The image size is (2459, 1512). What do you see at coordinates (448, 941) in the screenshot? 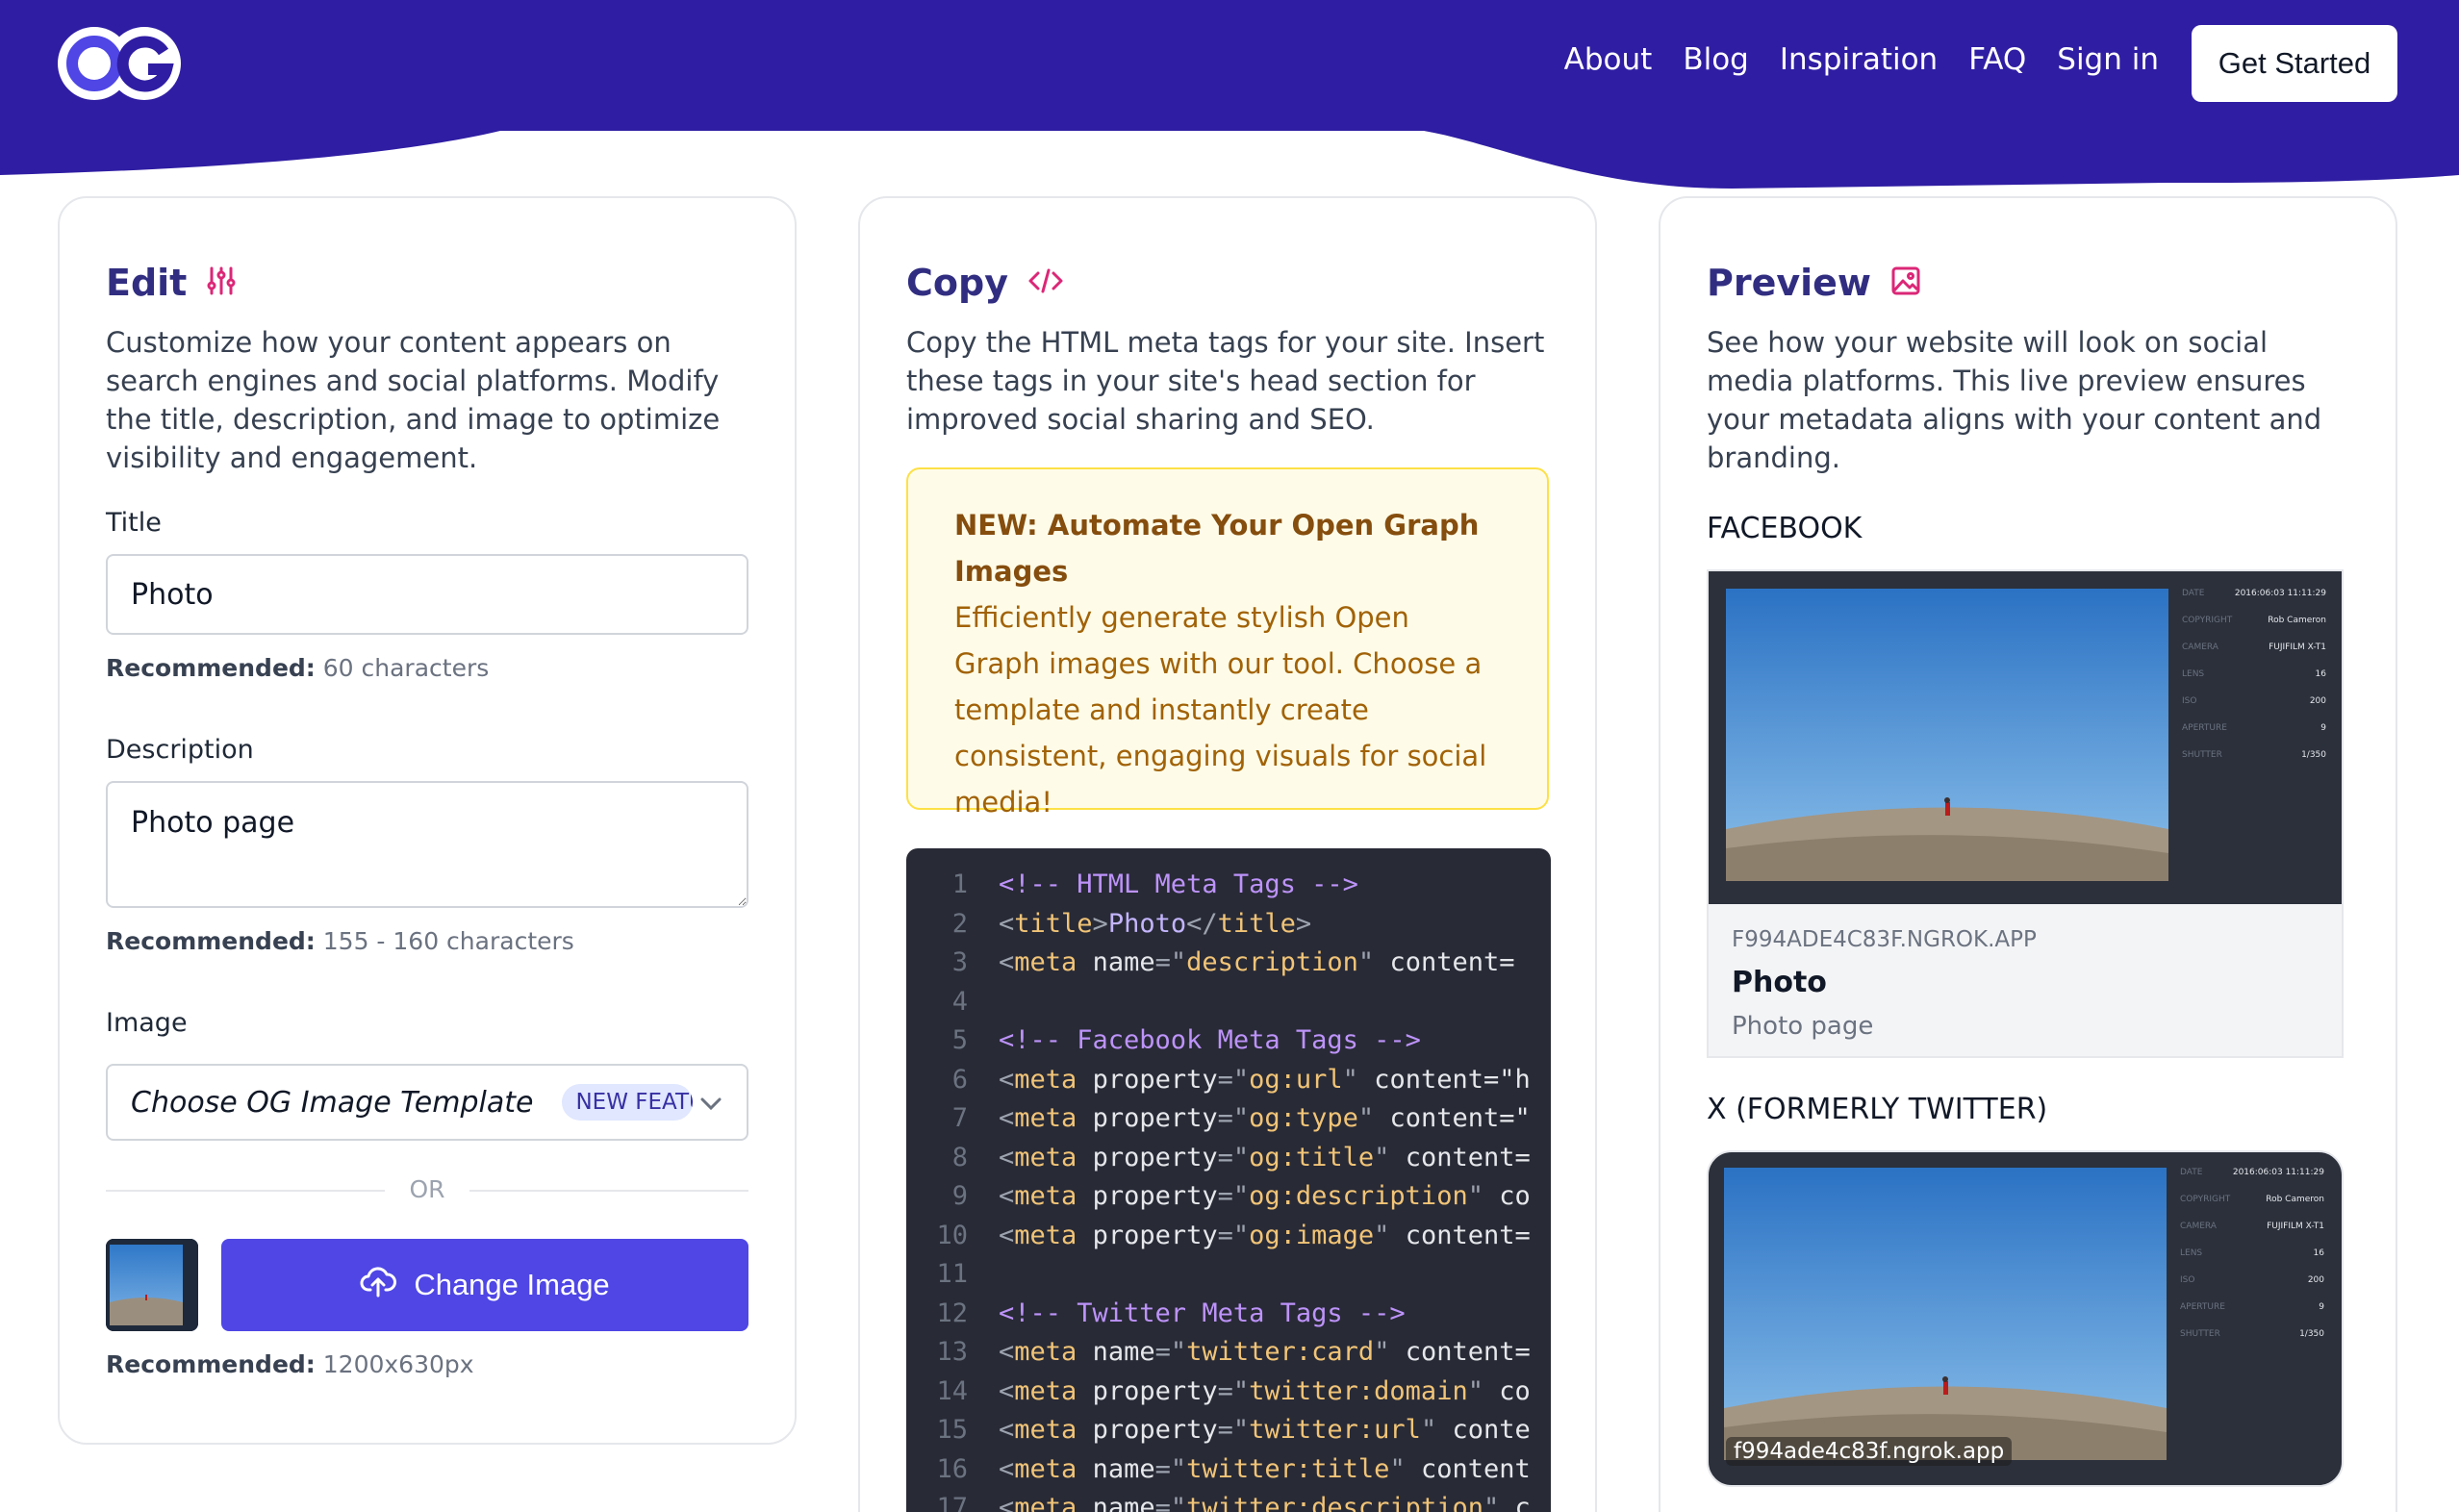
I see `description-hint-value: 155 - 160 characters` at bounding box center [448, 941].